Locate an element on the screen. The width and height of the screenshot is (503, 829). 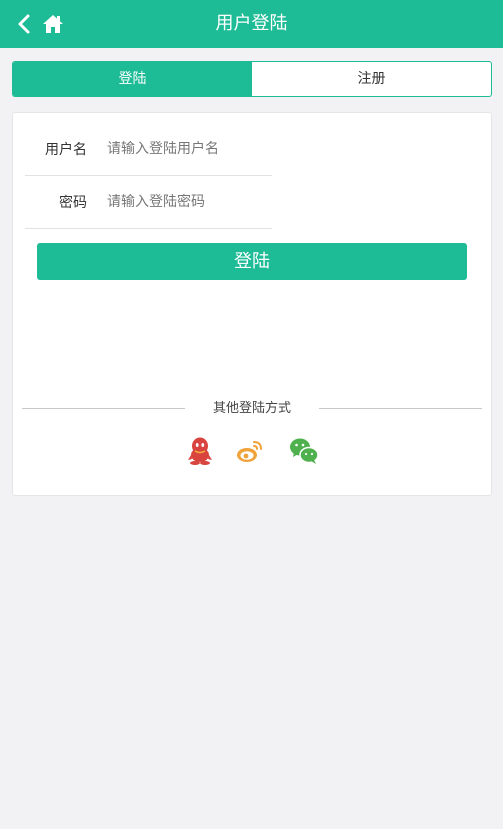
password-label: 密码 is located at coordinates (73, 203).